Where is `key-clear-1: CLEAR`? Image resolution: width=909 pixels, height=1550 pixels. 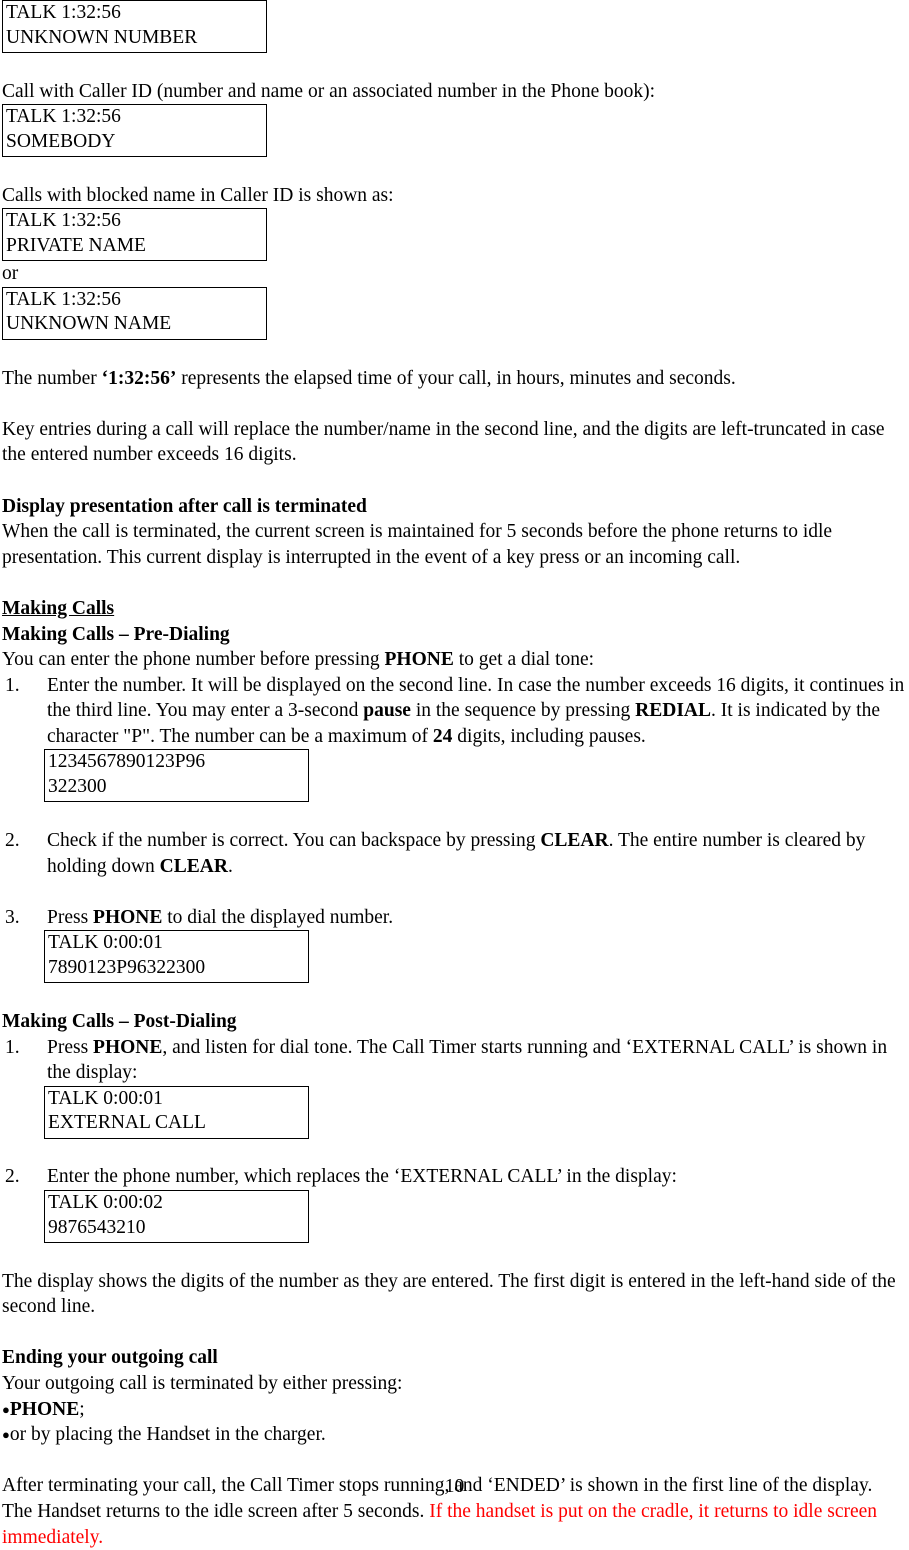
key-clear-1: CLEAR is located at coordinates (574, 841).